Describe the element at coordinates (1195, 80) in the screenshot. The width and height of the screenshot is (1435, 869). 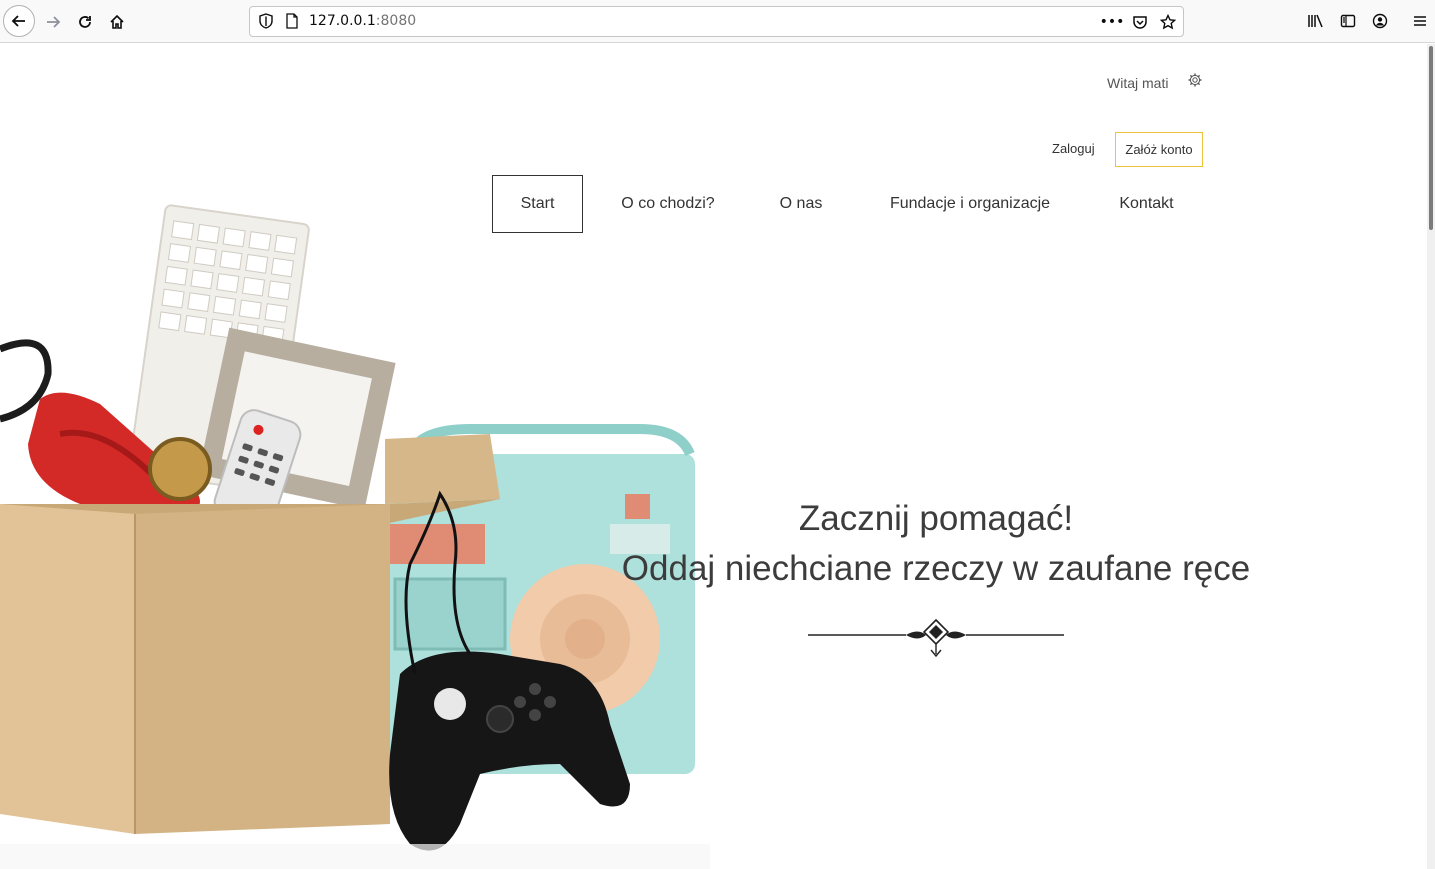
I see `gear-icon` at that location.